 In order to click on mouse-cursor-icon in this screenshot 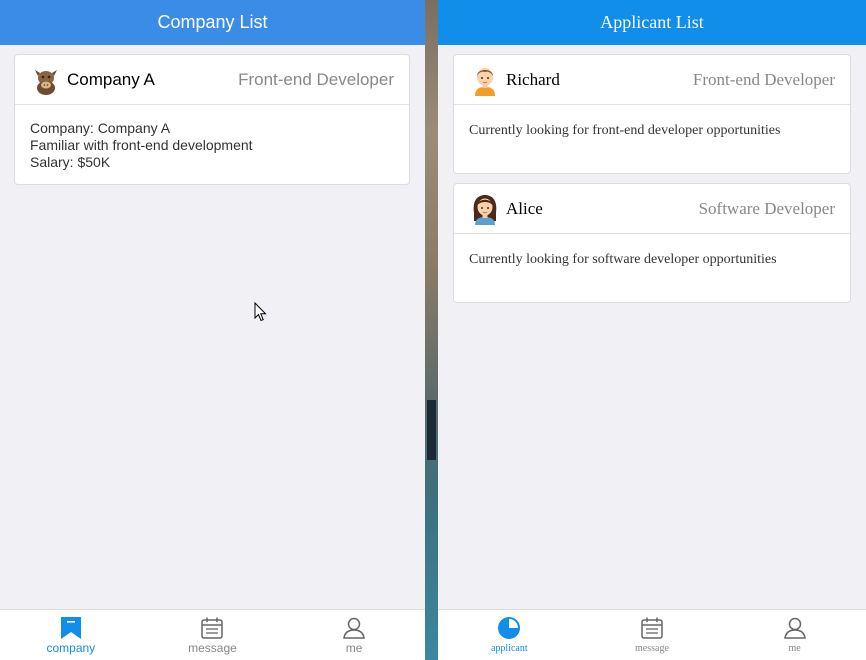, I will do `click(260, 312)`.